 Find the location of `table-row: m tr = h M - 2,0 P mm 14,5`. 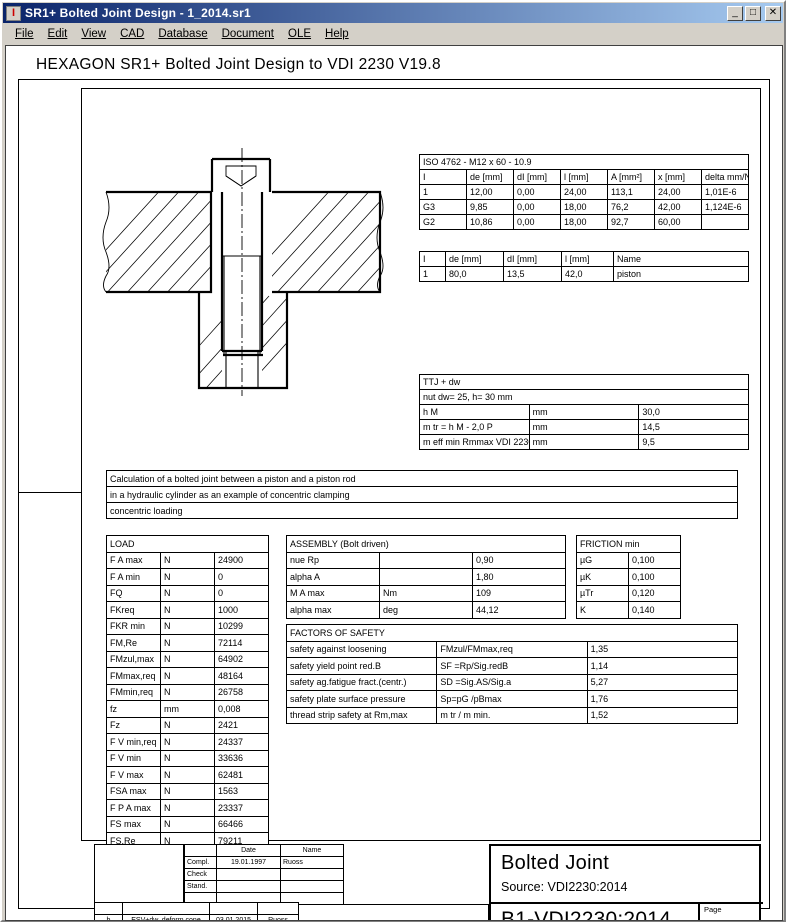

table-row: m tr = h M - 2,0 P mm 14,5 is located at coordinates (584, 427).